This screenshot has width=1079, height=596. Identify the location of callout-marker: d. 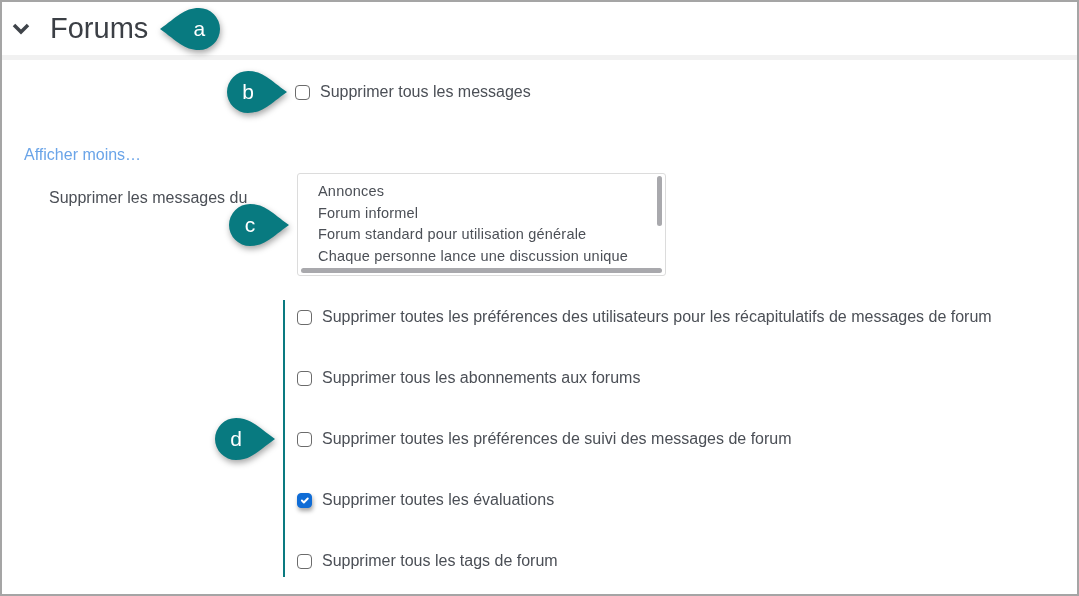
(245, 438).